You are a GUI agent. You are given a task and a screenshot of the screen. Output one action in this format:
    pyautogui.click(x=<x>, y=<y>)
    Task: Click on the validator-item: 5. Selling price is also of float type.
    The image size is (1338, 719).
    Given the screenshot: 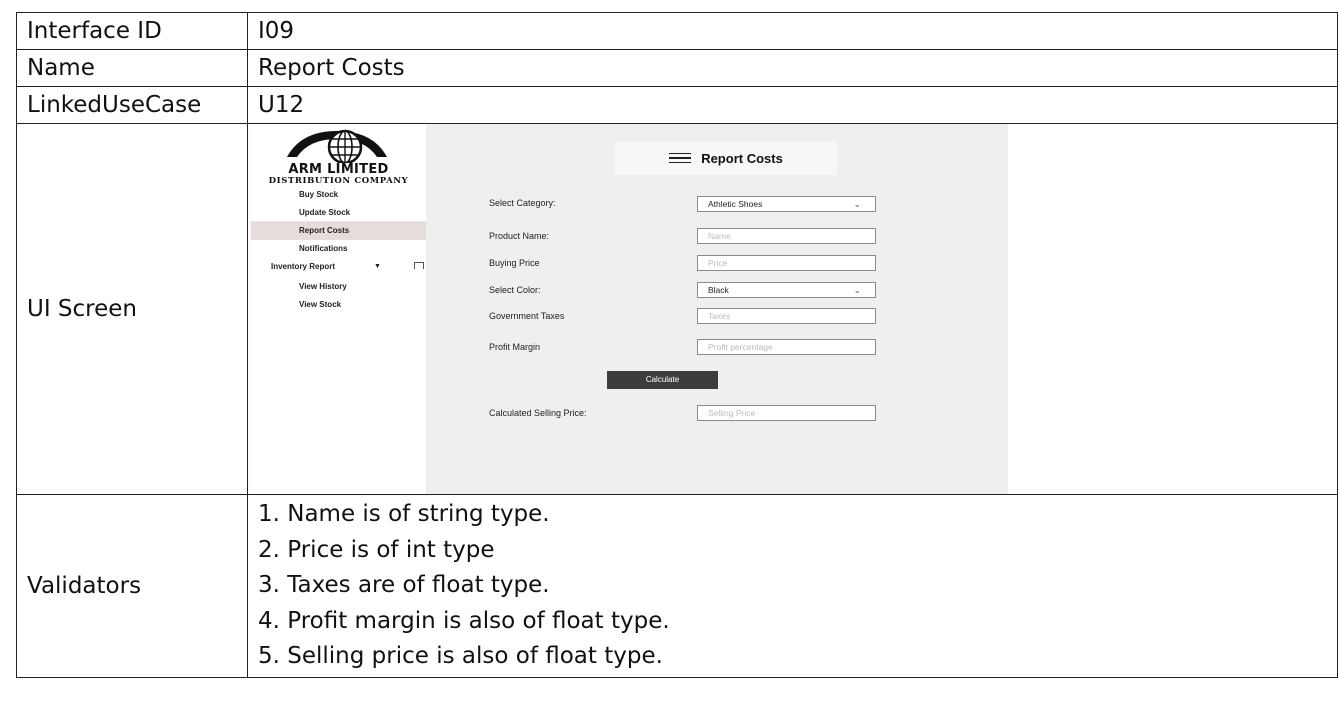 What is the action you would take?
    pyautogui.click(x=460, y=656)
    